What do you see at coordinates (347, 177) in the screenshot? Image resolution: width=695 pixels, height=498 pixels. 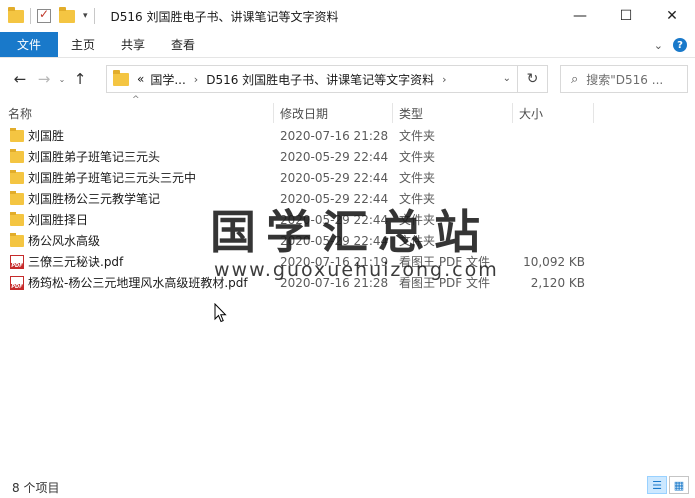 I see `file-row: 刘国胜弟子班笔记三元头三元中 2020-05-29 22:44 文件夹` at bounding box center [347, 177].